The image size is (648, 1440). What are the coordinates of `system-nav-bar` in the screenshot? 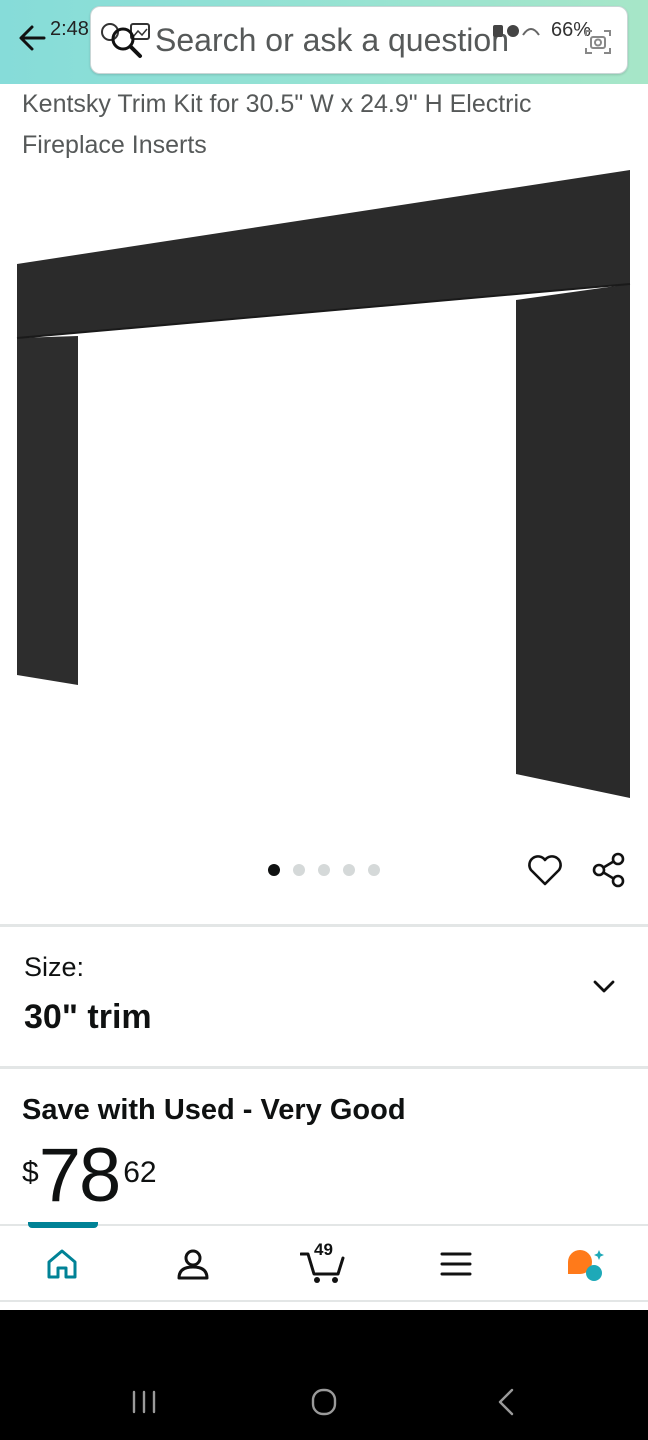 It's located at (324, 1375).